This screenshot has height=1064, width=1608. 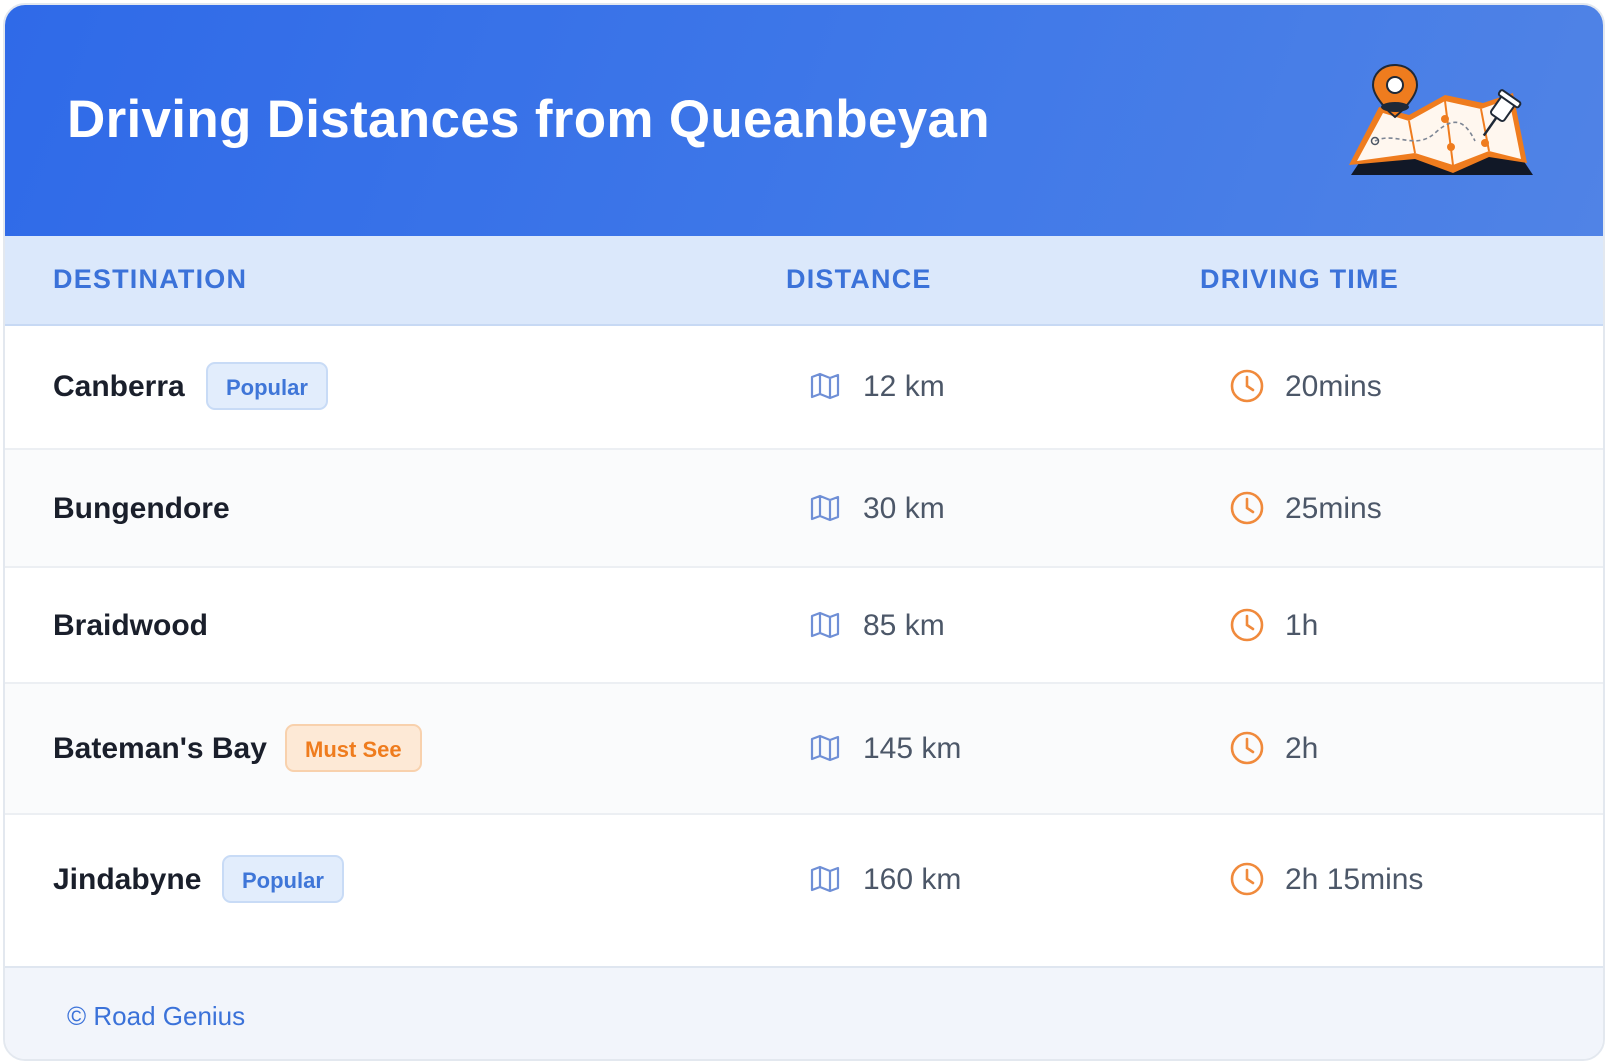 I want to click on column-header-distance: DISTANCE, so click(x=859, y=279).